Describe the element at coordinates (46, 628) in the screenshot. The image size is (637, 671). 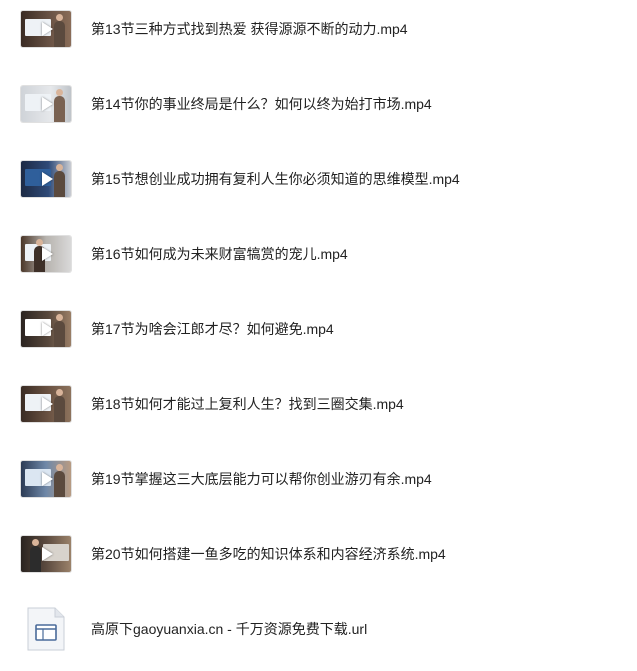
I see `url-file-icon` at that location.